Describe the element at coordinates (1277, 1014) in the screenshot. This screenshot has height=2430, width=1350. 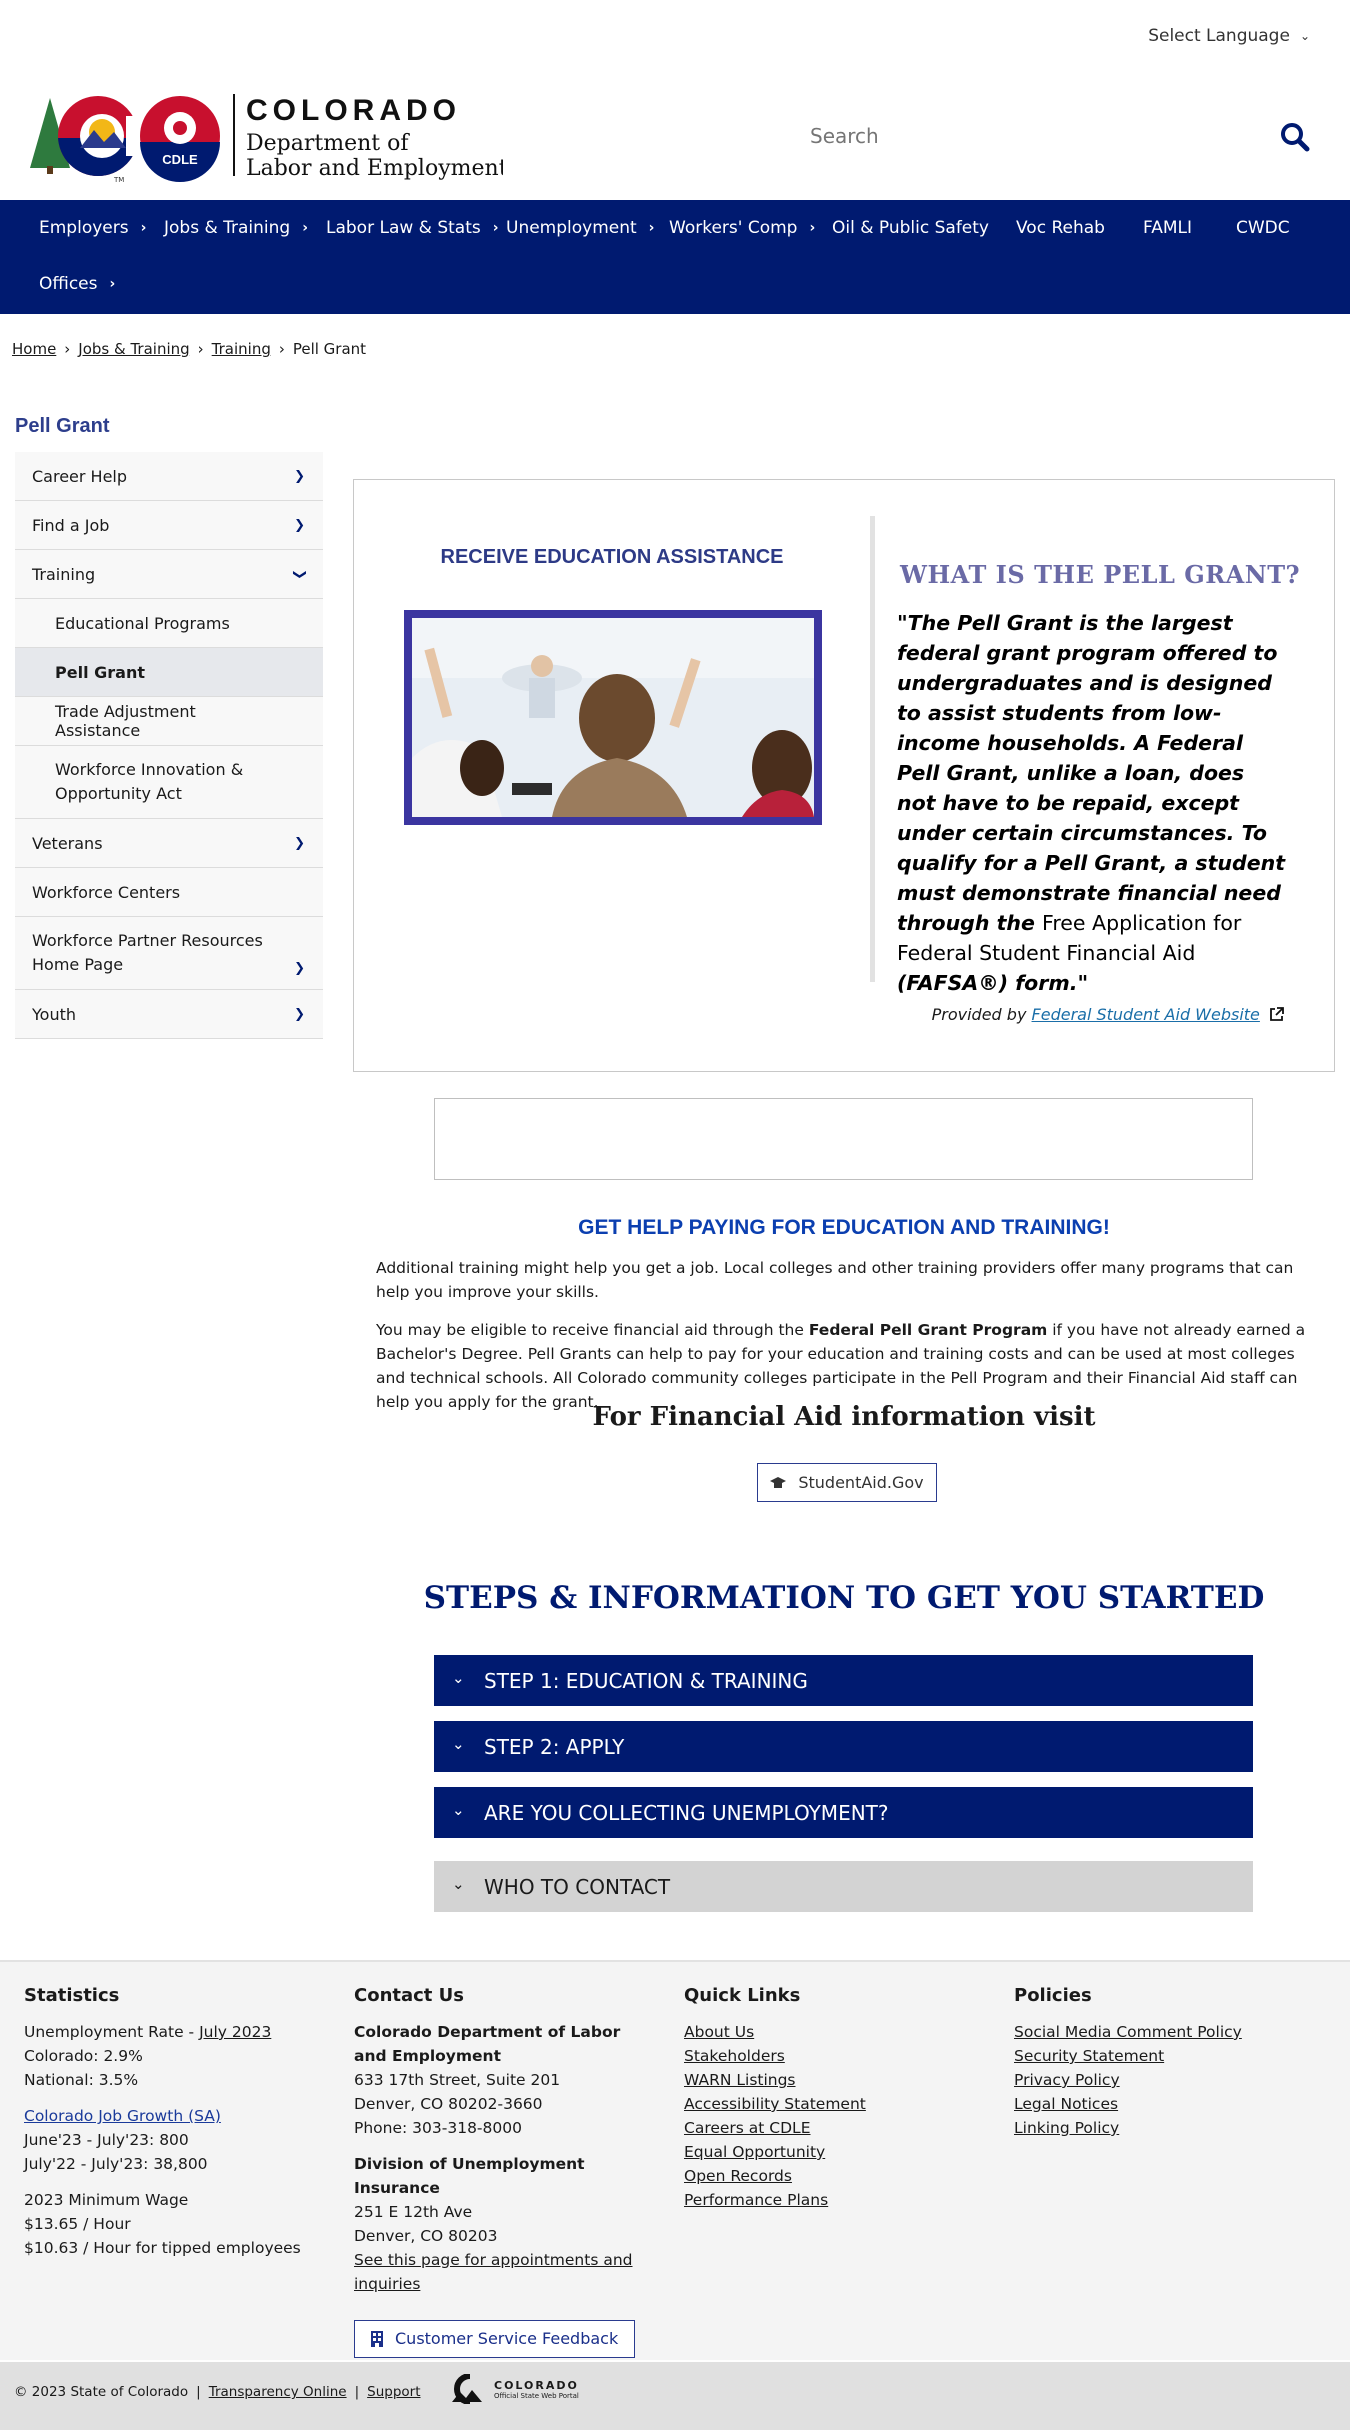
I see `external-link-icon` at that location.